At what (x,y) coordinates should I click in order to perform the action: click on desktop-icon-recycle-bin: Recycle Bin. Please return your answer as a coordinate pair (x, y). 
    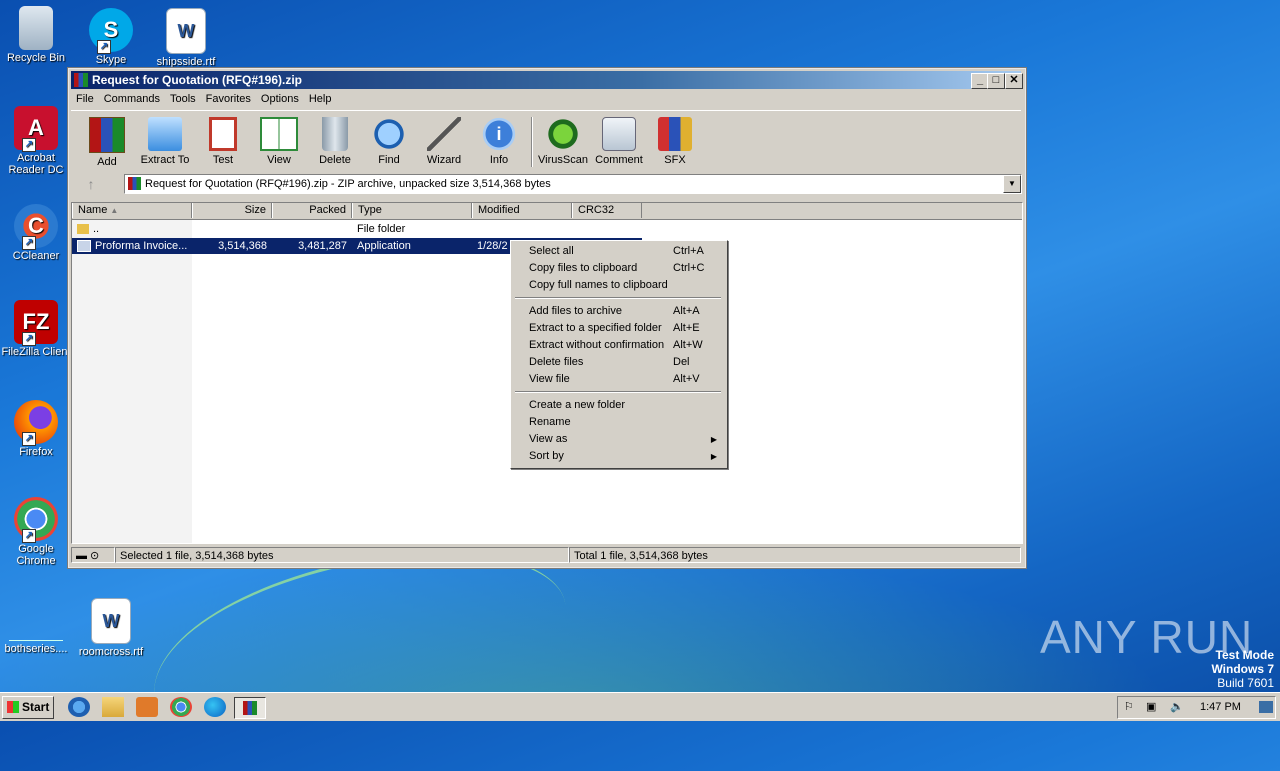
    Looking at the image, I should click on (36, 35).